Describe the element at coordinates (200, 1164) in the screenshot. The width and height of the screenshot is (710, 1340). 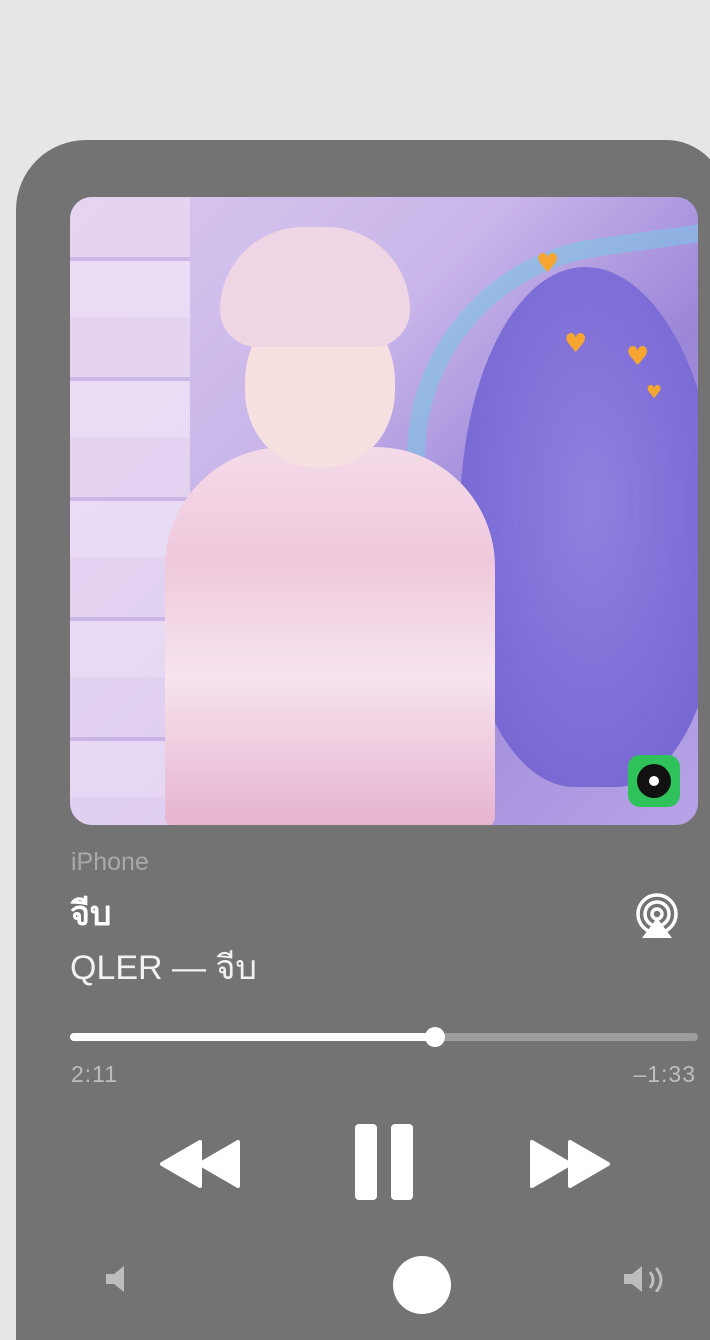
I see `backward-icon` at that location.